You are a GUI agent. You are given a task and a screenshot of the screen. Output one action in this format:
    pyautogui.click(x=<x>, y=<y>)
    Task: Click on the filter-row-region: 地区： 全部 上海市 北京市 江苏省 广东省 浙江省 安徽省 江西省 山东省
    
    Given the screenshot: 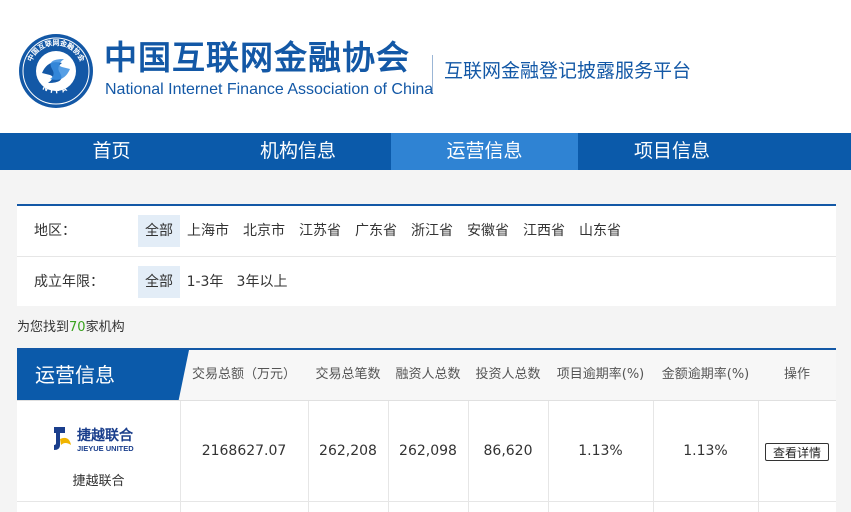 What is the action you would take?
    pyautogui.click(x=426, y=231)
    